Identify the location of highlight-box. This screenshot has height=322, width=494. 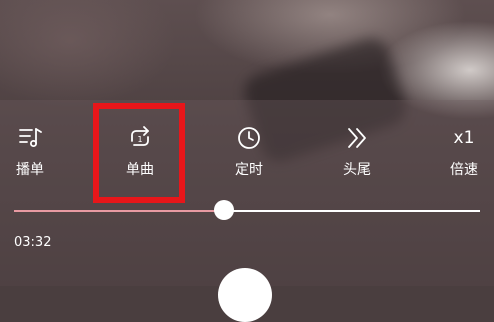
(139, 153).